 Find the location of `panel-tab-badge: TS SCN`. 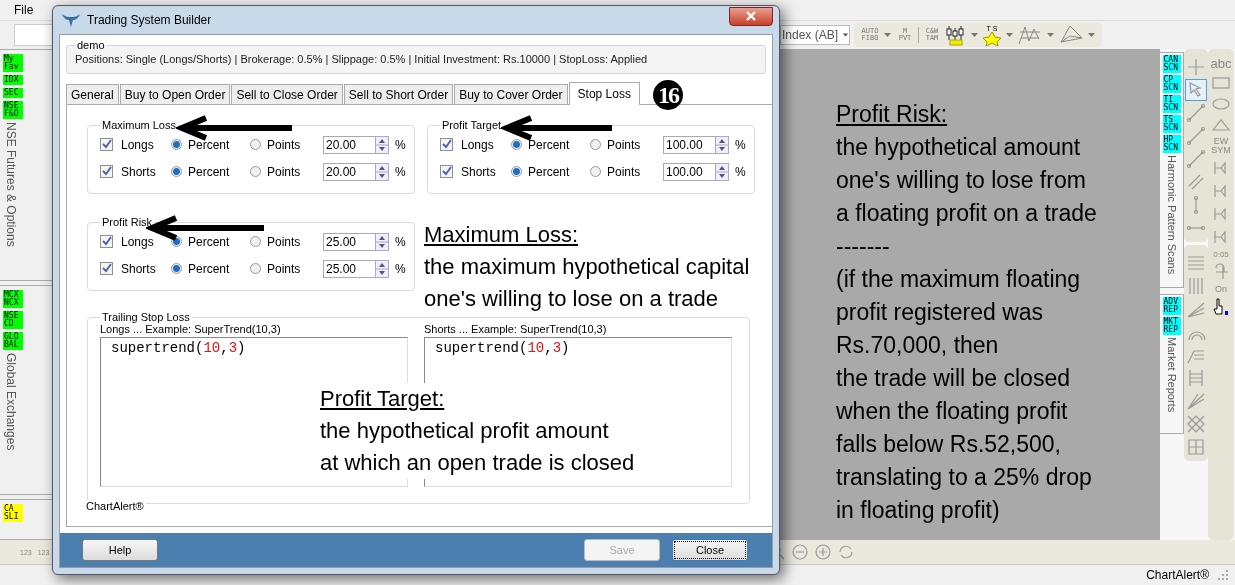

panel-tab-badge: TS SCN is located at coordinates (1171, 124).